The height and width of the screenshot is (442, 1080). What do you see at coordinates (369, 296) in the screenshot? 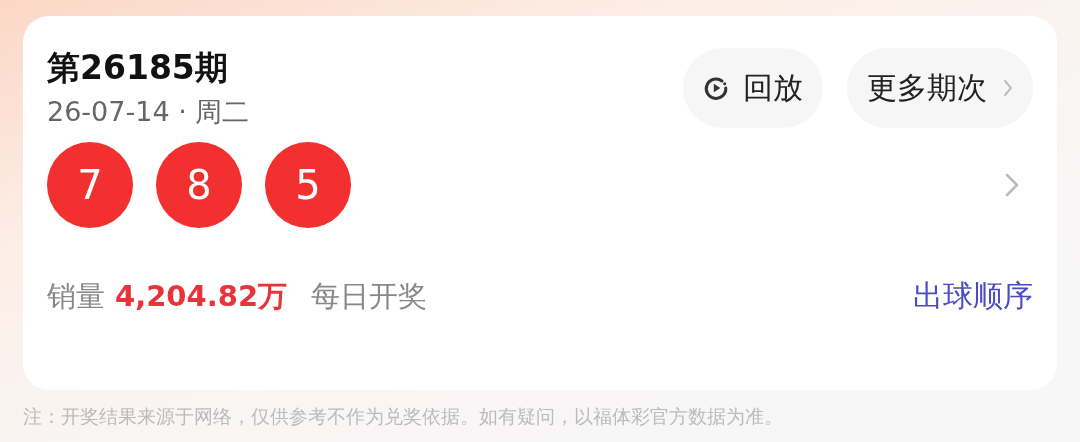
I see `draw-frequency: 每日开奖` at bounding box center [369, 296].